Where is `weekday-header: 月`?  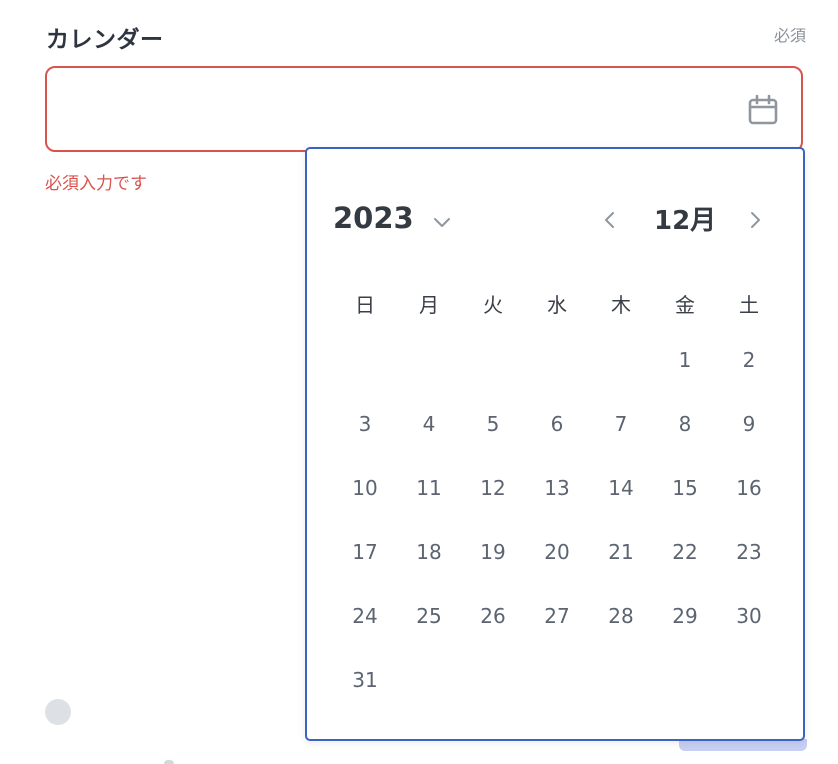 weekday-header: 月 is located at coordinates (429, 304).